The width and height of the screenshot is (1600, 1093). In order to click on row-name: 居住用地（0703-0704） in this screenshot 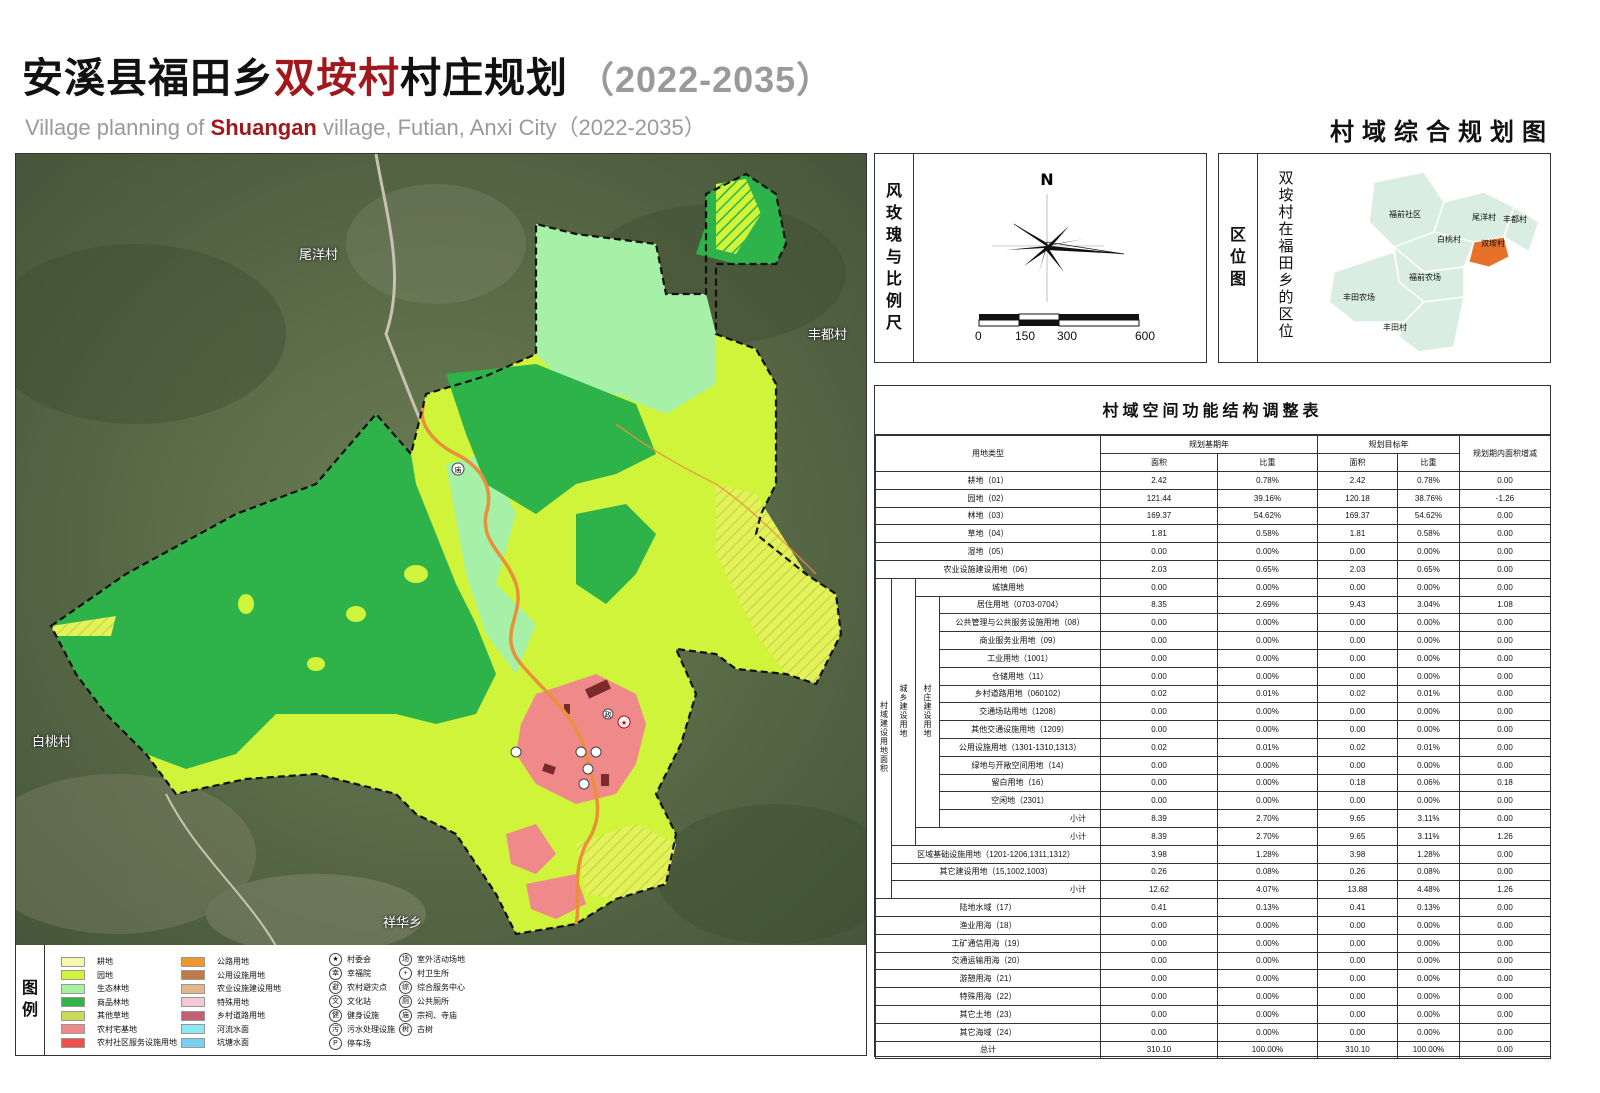, I will do `click(1020, 605)`.